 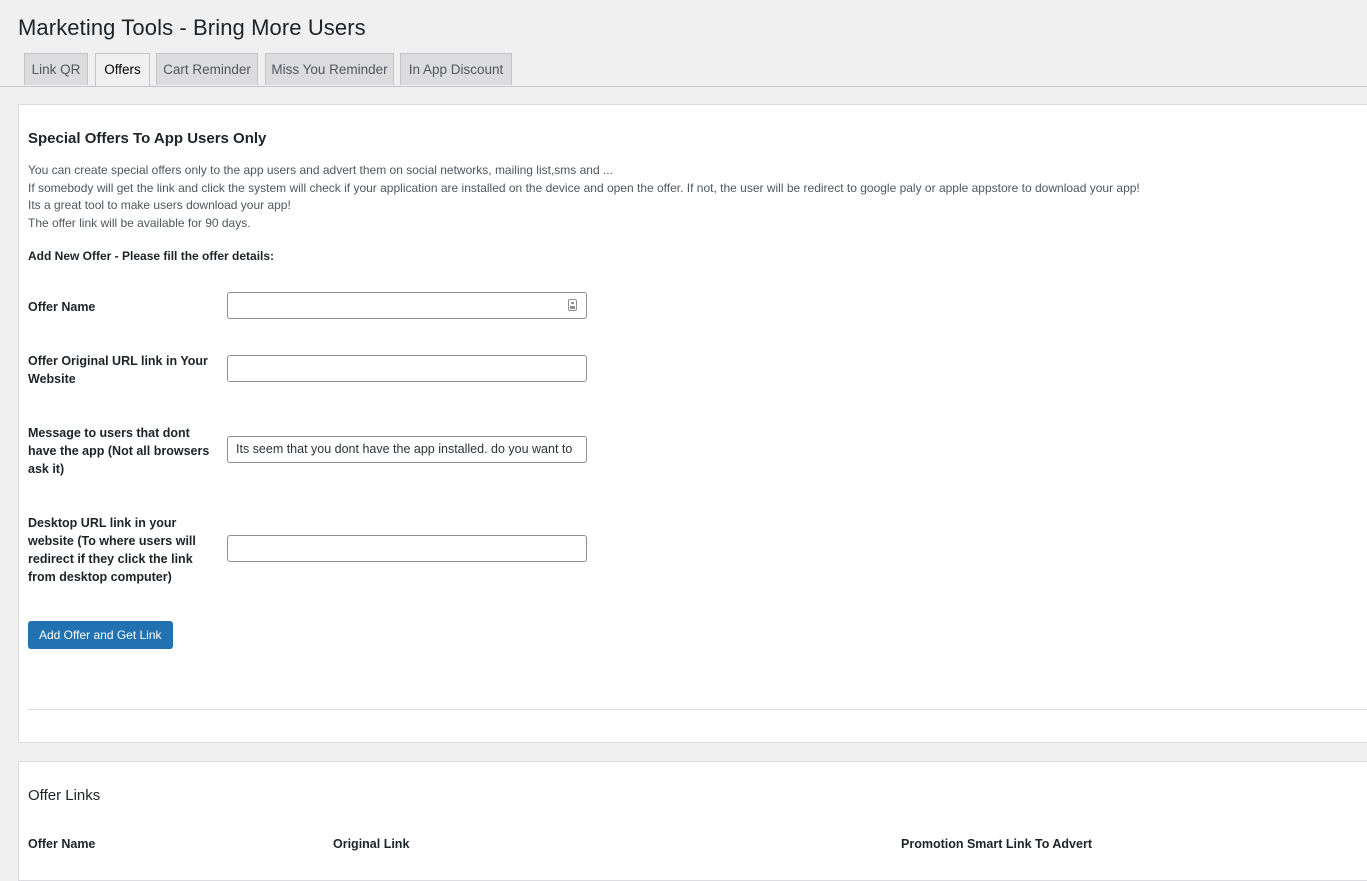 I want to click on tab-in-app-discount: In App Discount, so click(x=456, y=69).